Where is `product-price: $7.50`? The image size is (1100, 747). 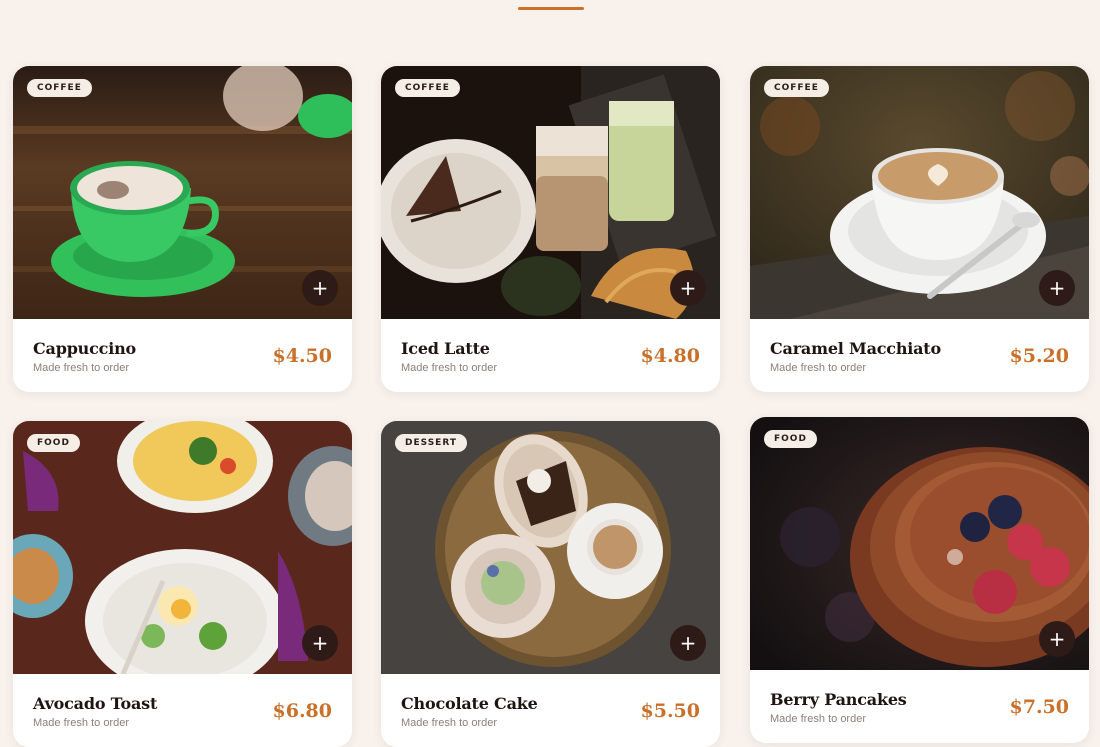 product-price: $7.50 is located at coordinates (1039, 707).